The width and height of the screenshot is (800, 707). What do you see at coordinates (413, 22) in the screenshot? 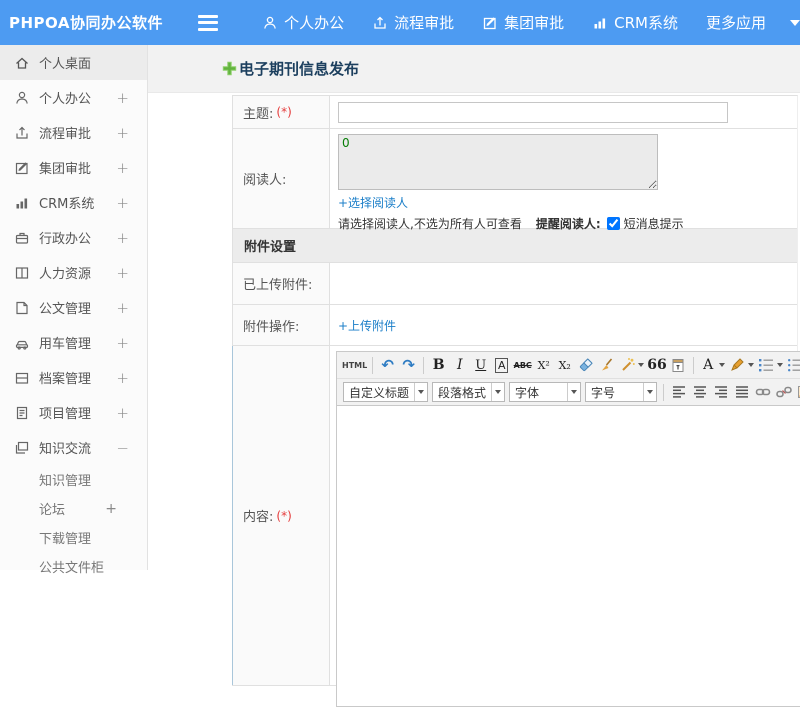
I see `nav-workflow-approval: 流程审批` at bounding box center [413, 22].